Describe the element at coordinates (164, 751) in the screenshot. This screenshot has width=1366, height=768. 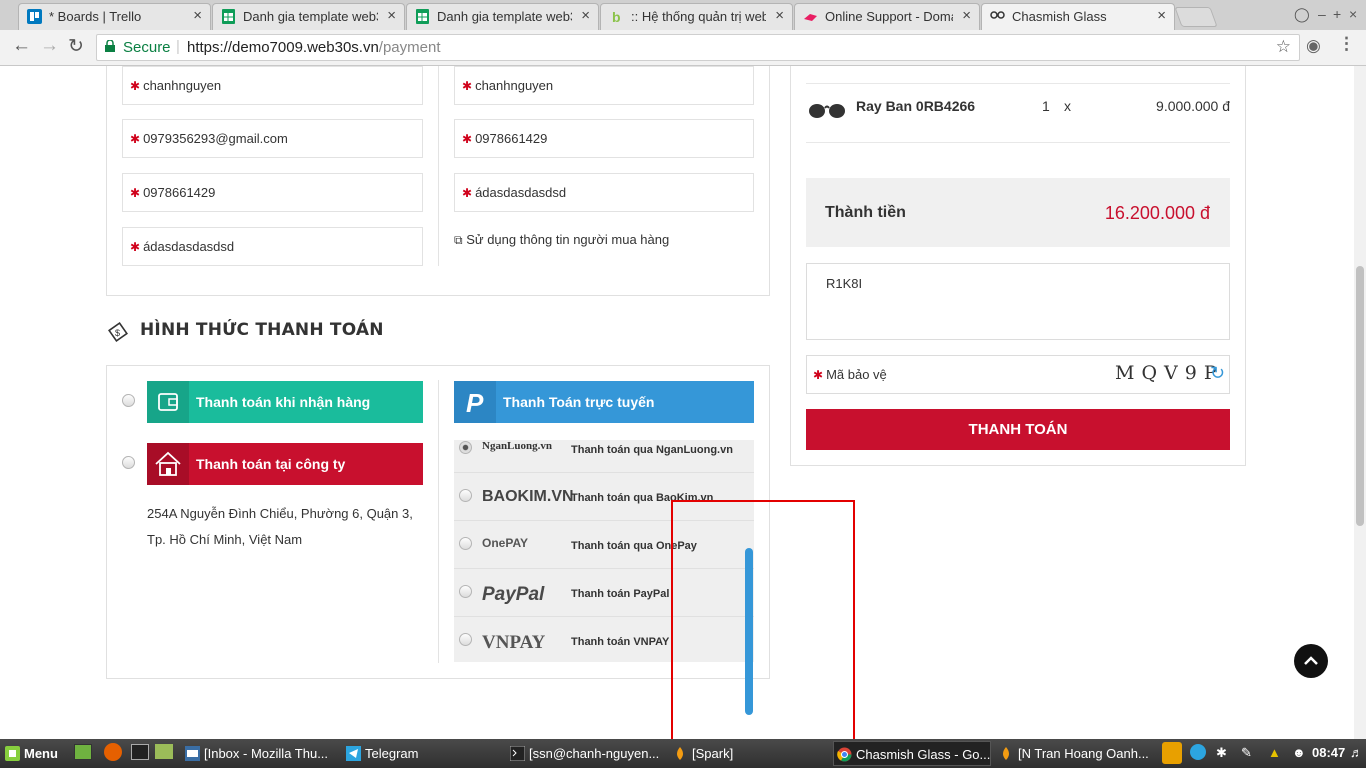
I see `files-icon` at that location.